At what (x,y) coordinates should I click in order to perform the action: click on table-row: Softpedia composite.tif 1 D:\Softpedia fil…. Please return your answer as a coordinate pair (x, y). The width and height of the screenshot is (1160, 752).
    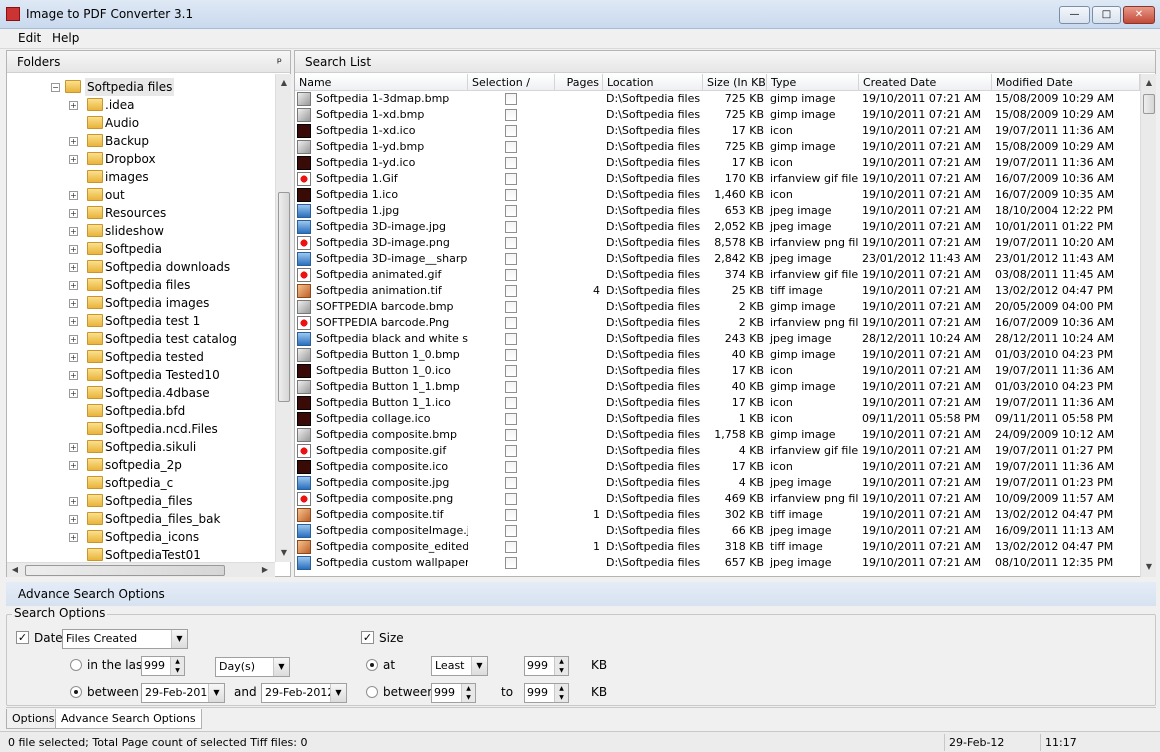
    Looking at the image, I should click on (717, 515).